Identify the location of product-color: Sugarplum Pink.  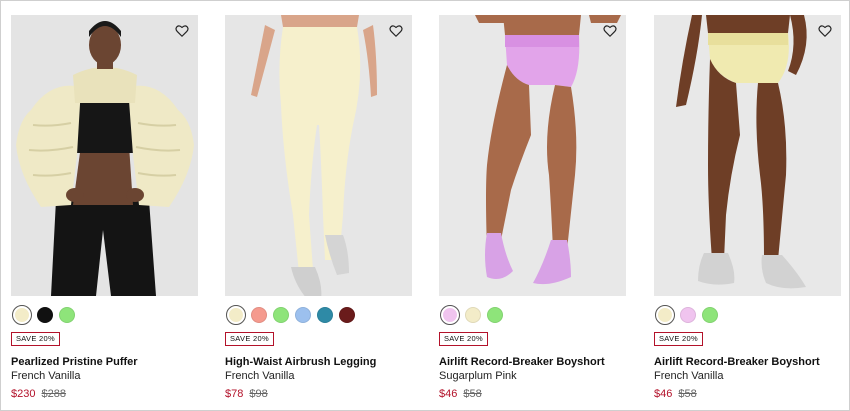
(478, 376).